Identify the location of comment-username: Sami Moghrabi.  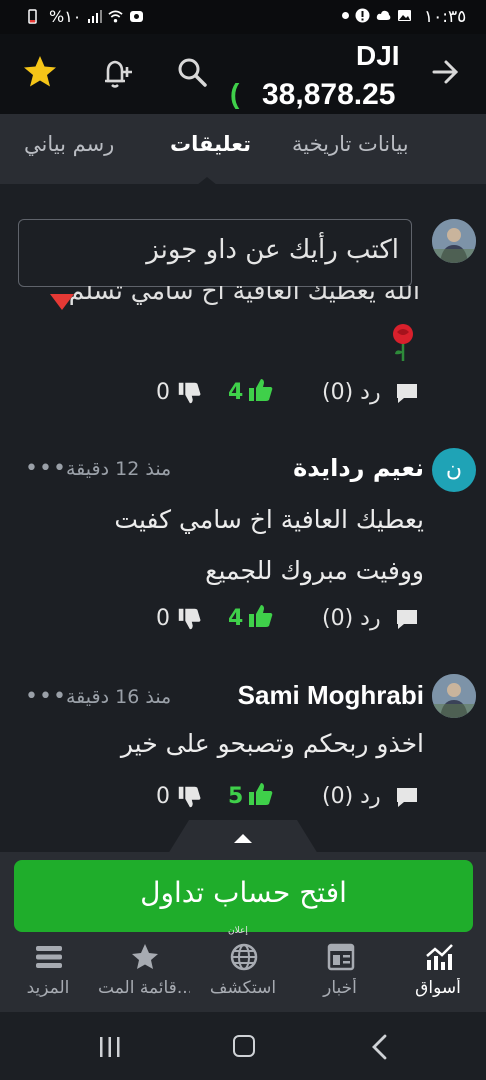
(331, 695).